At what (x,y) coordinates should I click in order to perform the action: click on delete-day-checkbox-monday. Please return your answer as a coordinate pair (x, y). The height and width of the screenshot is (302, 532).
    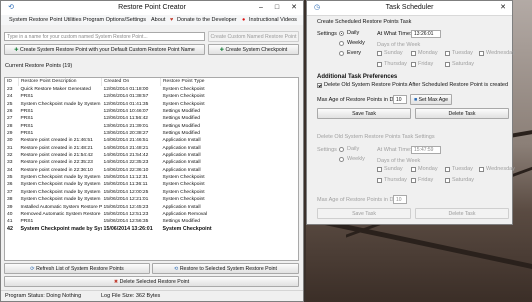
    Looking at the image, I should click on (413, 169).